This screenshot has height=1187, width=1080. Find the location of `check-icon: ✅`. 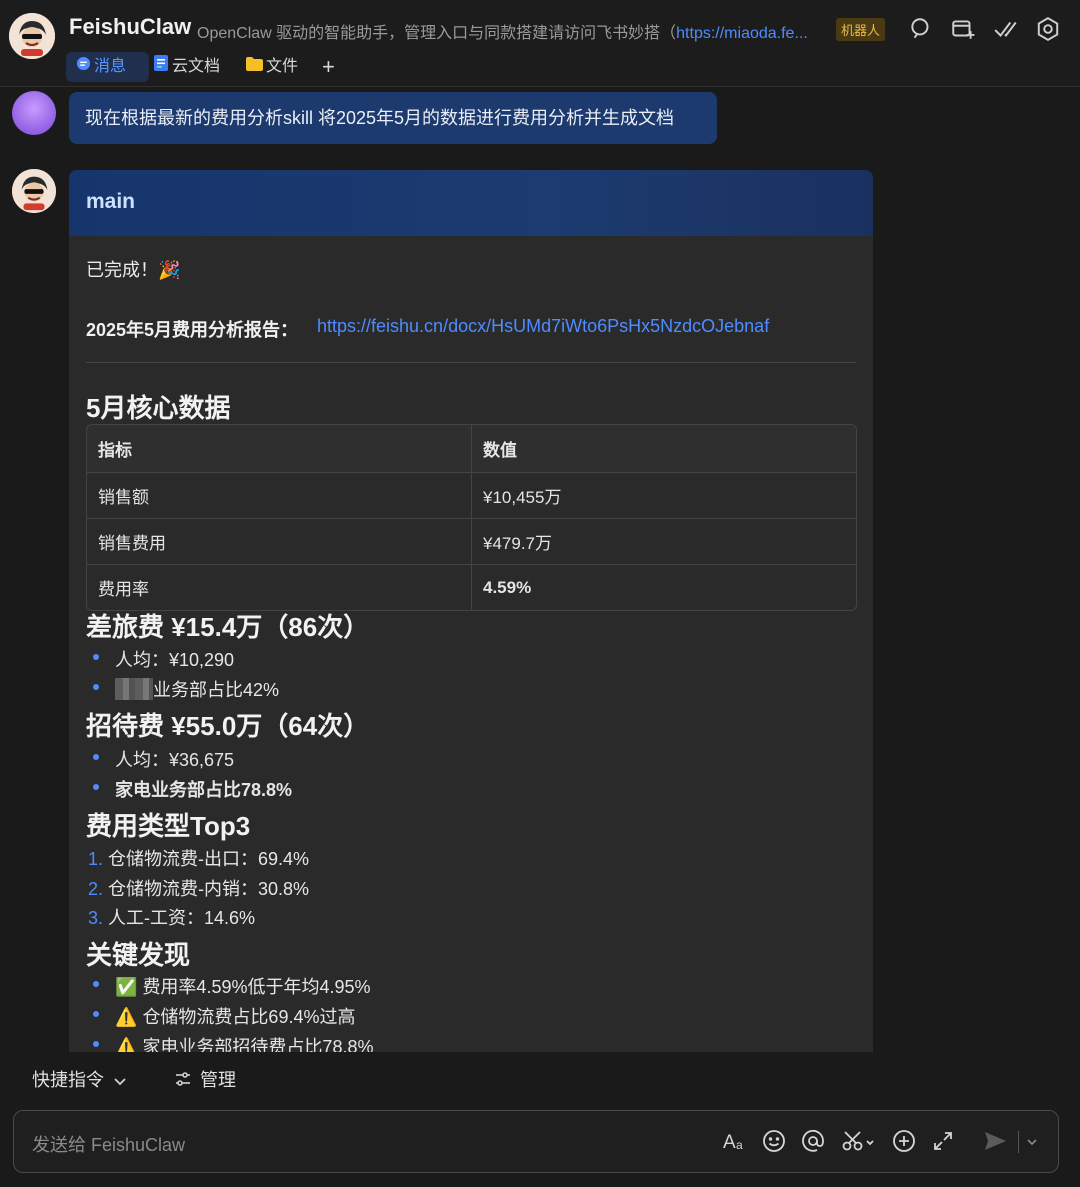

check-icon: ✅ is located at coordinates (126, 987).